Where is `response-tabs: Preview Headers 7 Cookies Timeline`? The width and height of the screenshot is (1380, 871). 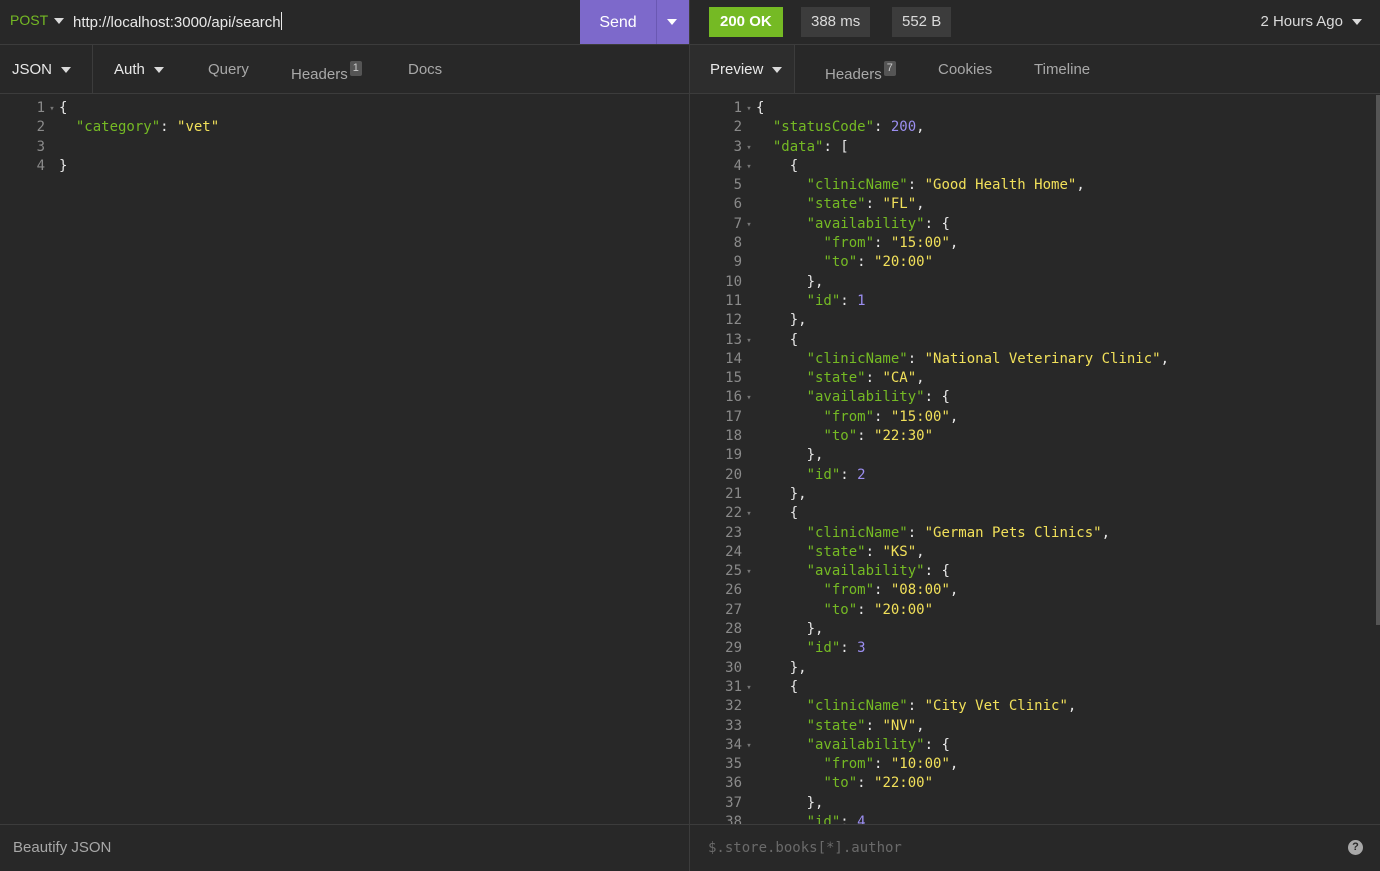
response-tabs: Preview Headers 7 Cookies Timeline is located at coordinates (1035, 69).